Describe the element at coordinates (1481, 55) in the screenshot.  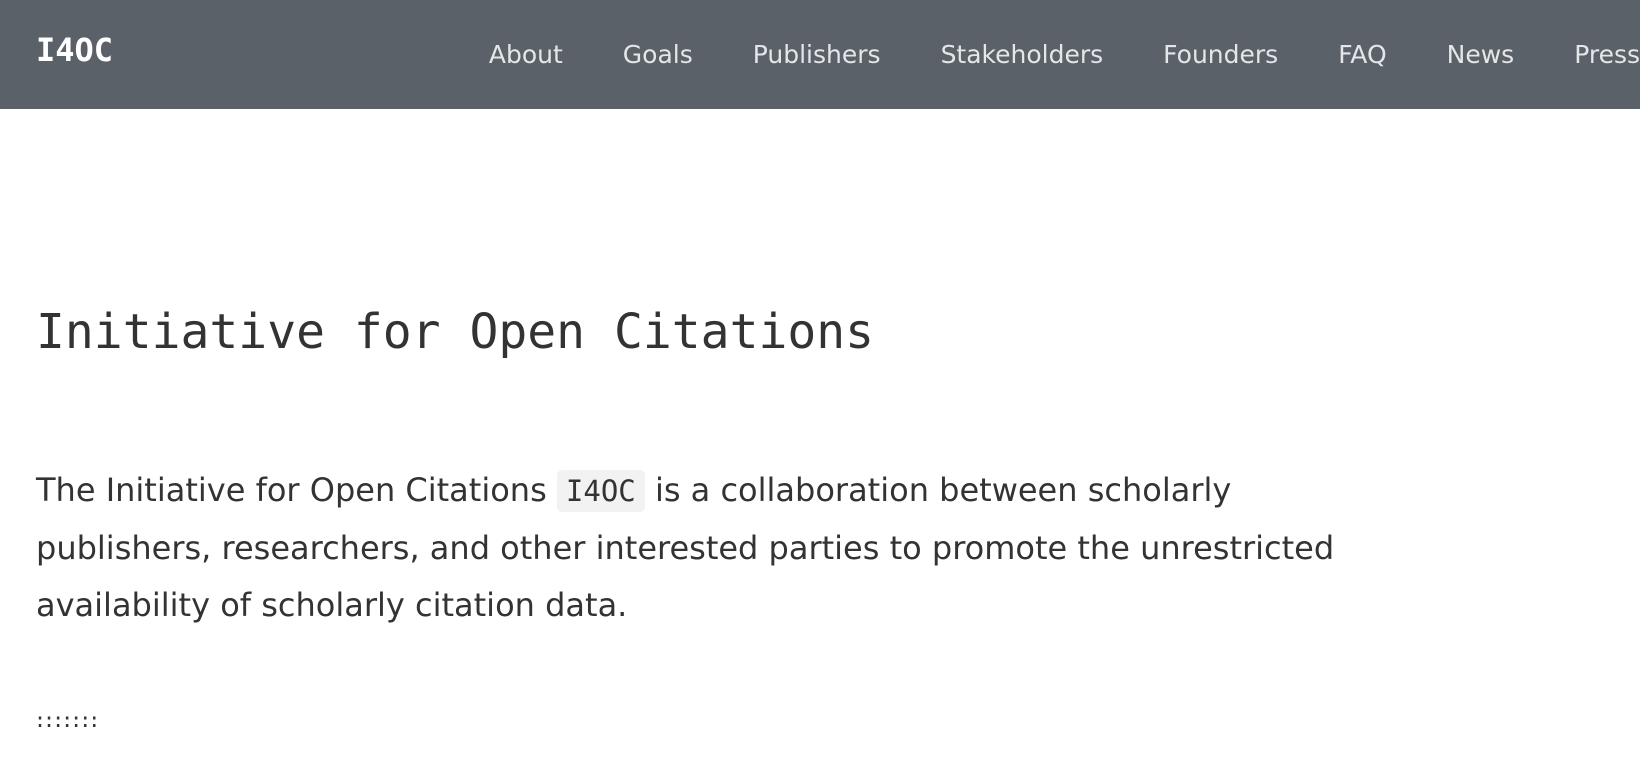
I see `nav-link-news: News` at that location.